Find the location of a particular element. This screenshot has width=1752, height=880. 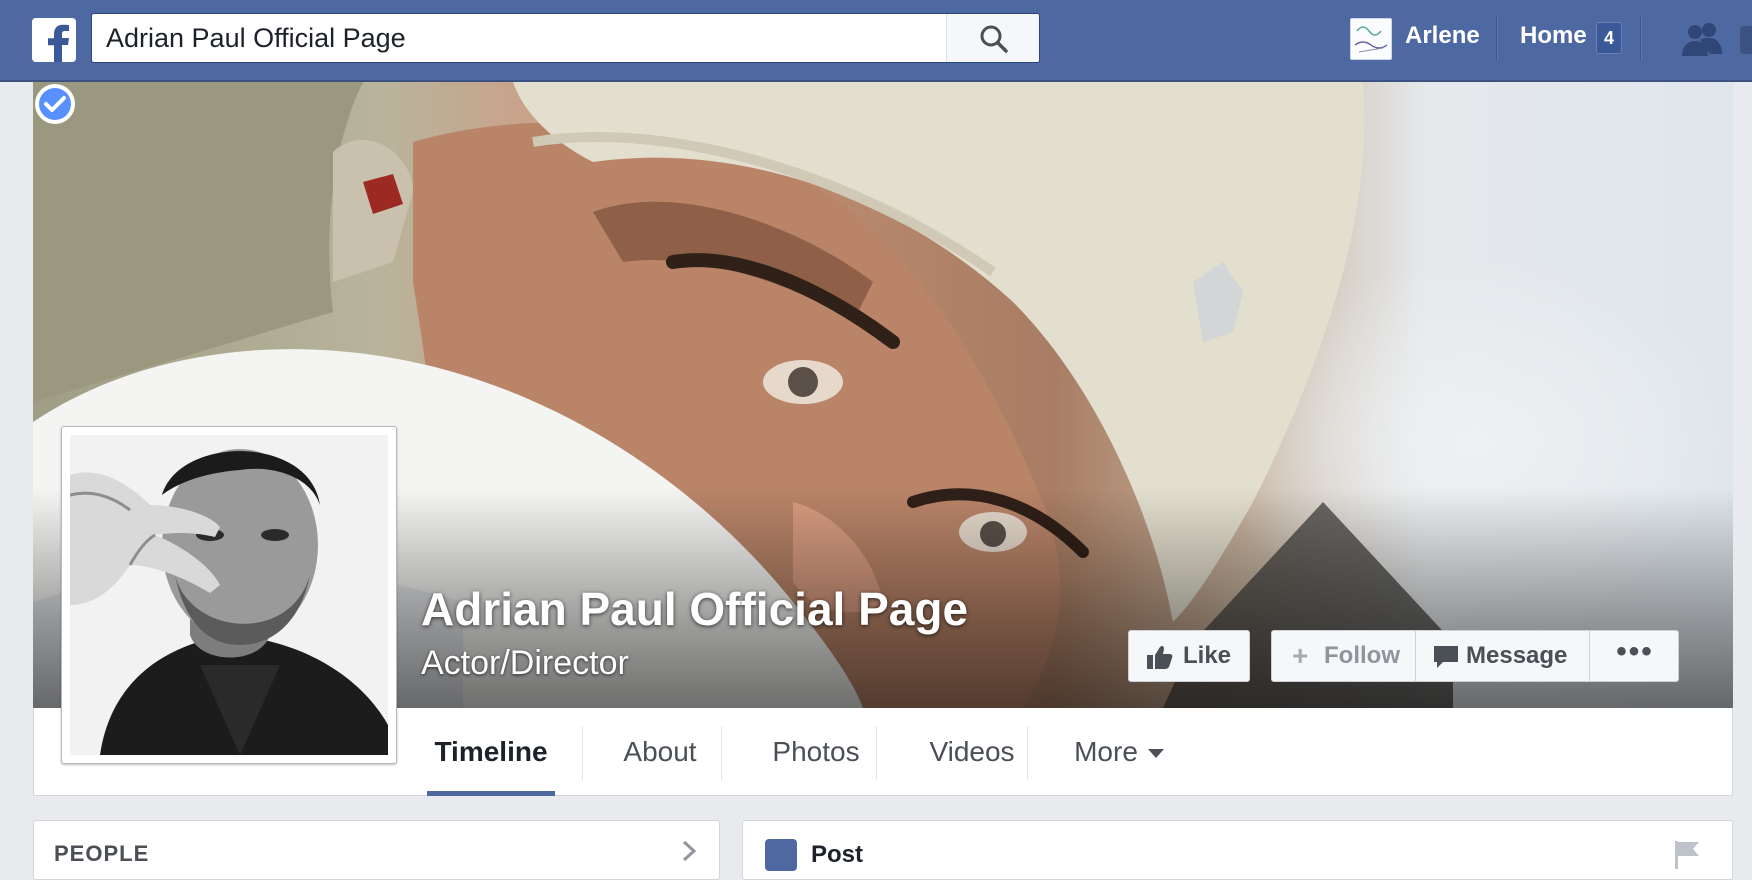

profile-picture is located at coordinates (229, 595).